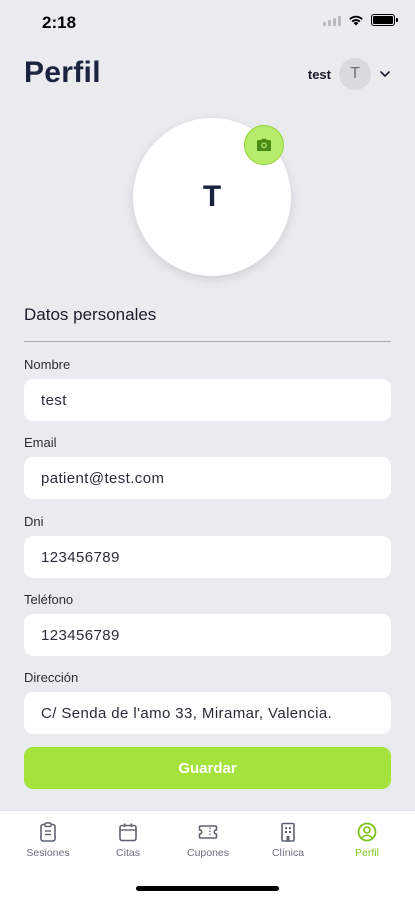 This screenshot has height=900, width=415. Describe the element at coordinates (47, 364) in the screenshot. I see `nombre-label: Nombre` at that location.